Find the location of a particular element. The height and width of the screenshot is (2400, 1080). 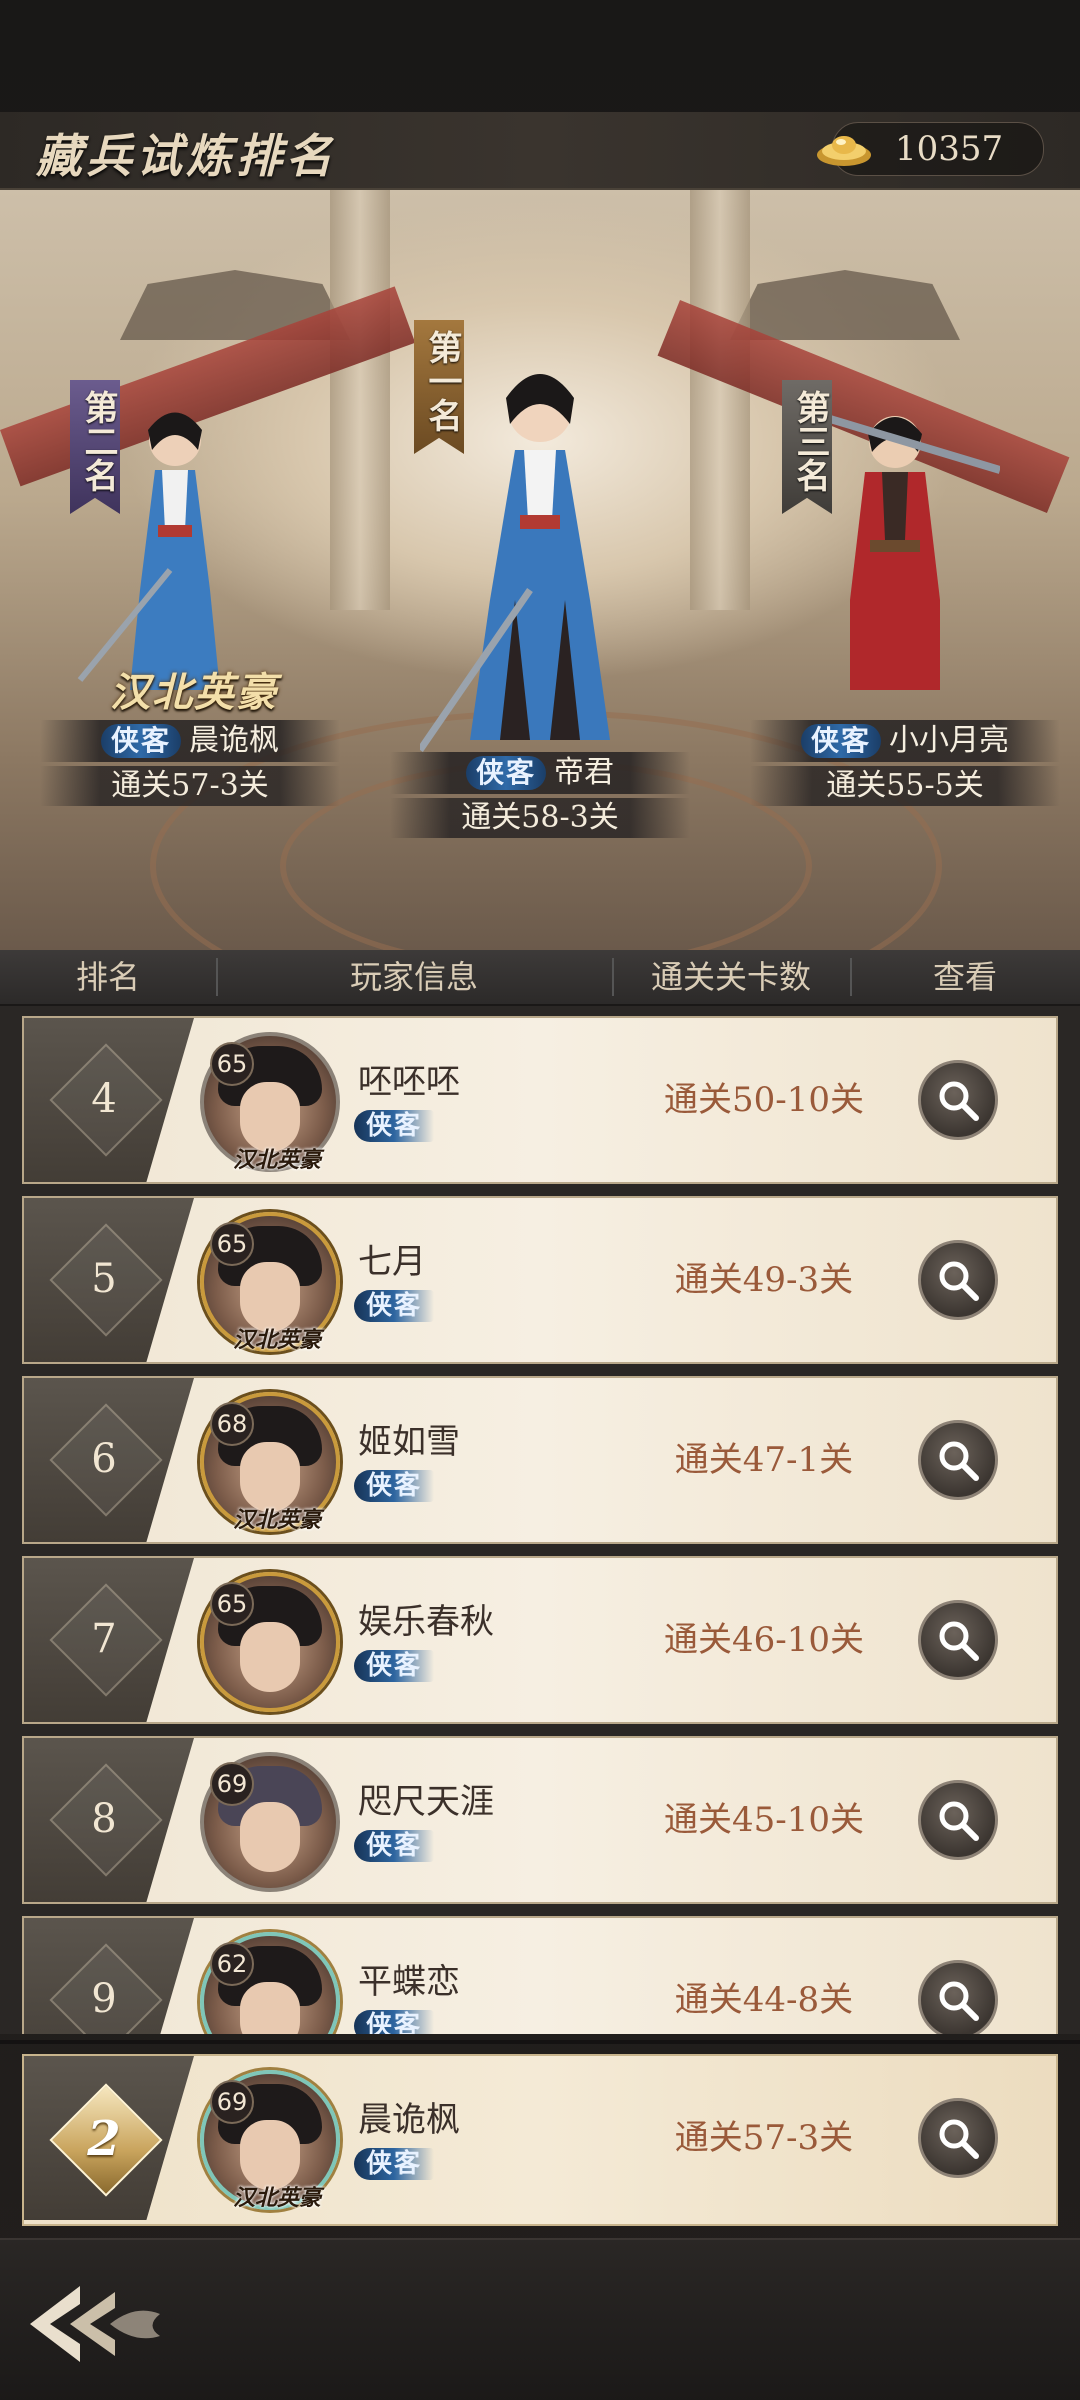

player-name: 平蝶恋 is located at coordinates (409, 1982).